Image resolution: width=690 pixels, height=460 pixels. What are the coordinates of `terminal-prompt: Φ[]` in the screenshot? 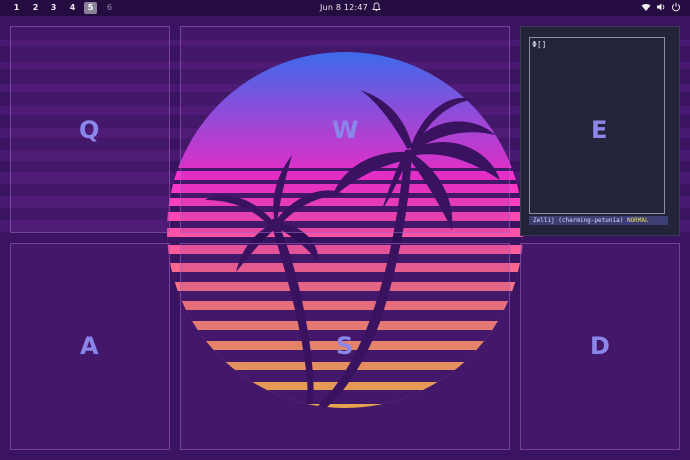 It's located at (539, 44).